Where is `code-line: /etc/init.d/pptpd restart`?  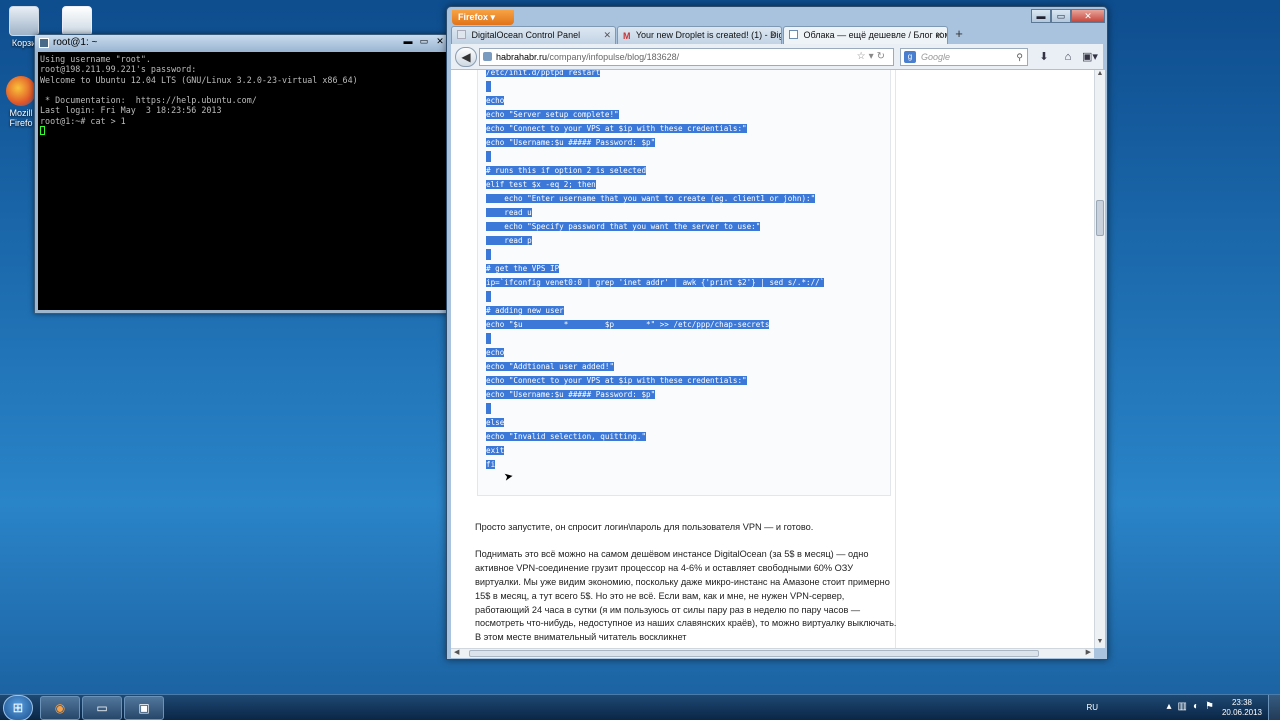 code-line: /etc/init.d/pptpd restart is located at coordinates (686, 75).